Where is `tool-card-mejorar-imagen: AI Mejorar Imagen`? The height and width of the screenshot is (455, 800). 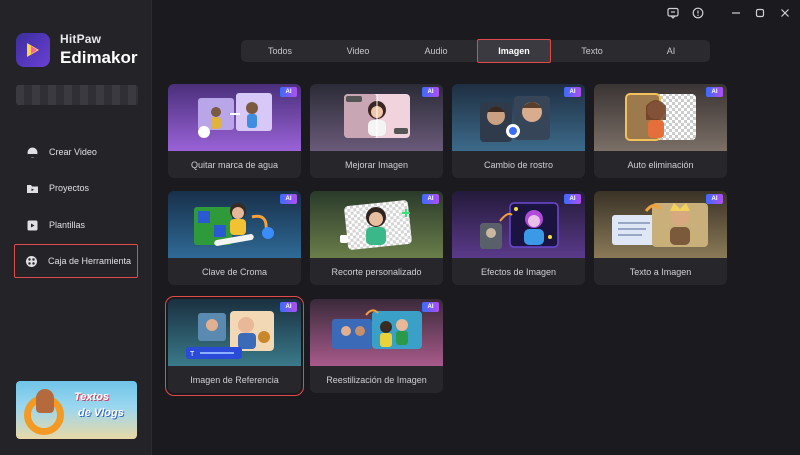
tool-card-mejorar-imagen: AI Mejorar Imagen is located at coordinates (376, 131).